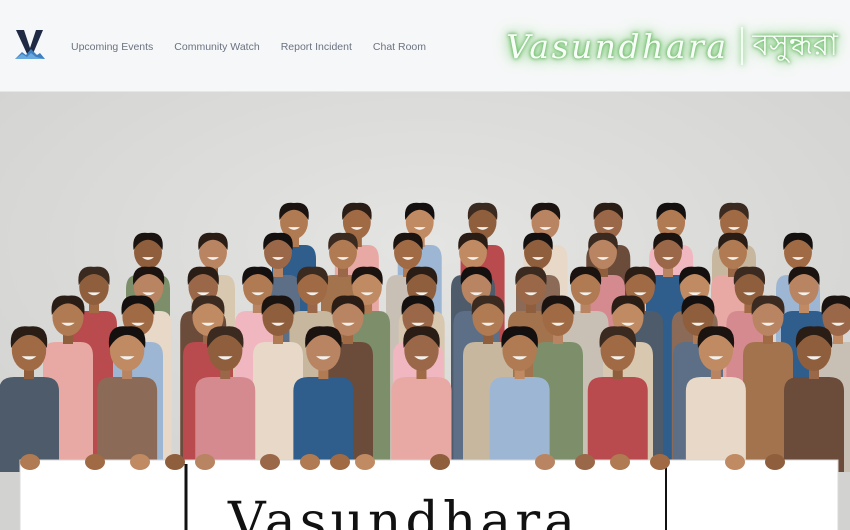 The height and width of the screenshot is (530, 850). I want to click on brand-wordmark: Vasundhara বসুন্ধরা, so click(670, 46).